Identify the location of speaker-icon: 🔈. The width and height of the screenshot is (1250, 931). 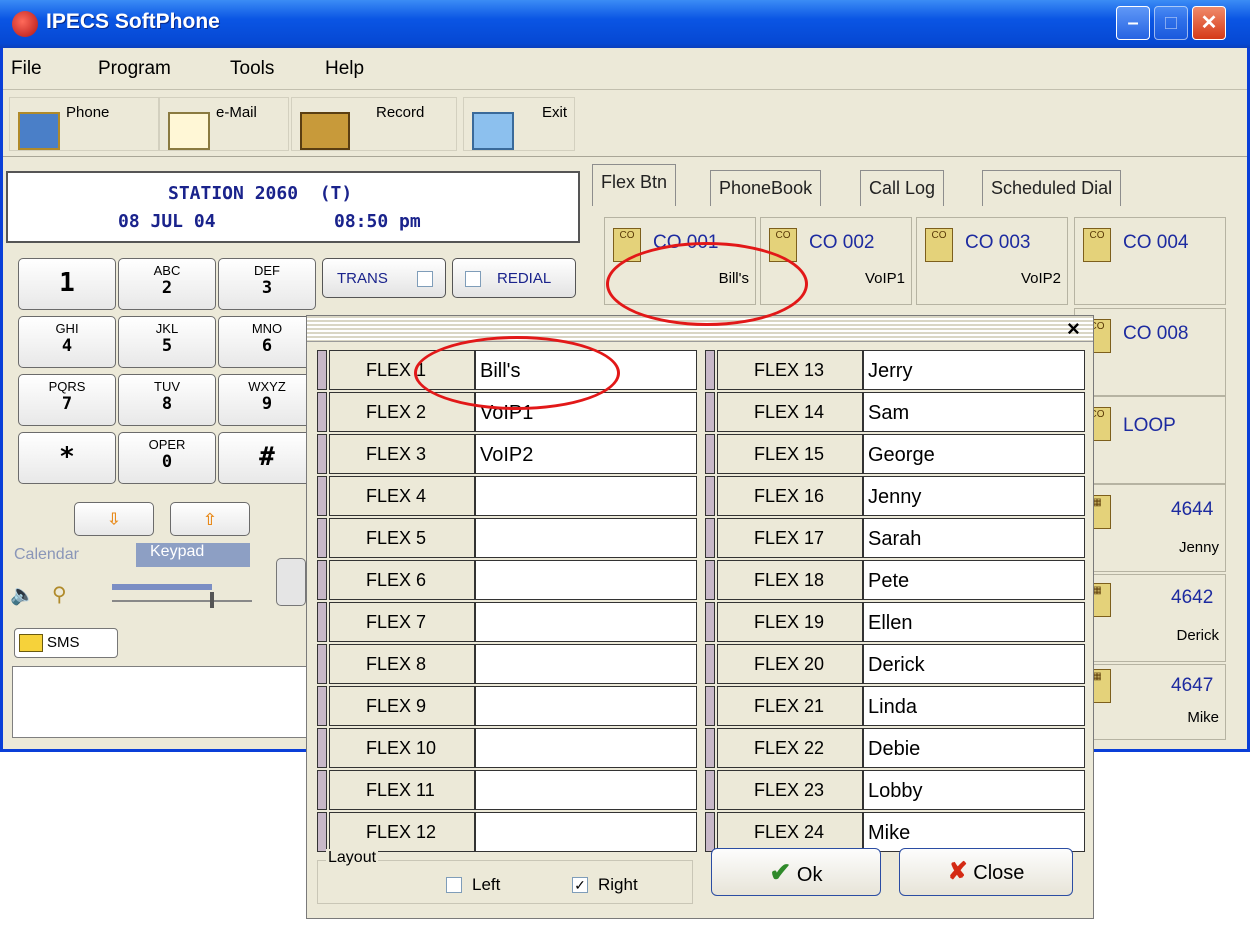
(22, 594).